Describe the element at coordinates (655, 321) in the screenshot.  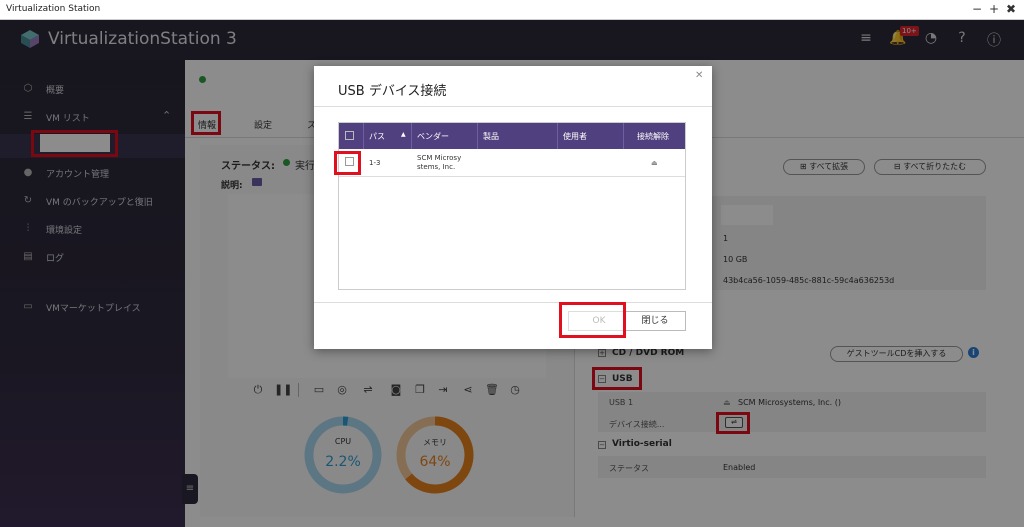
I see `close-button: 閉じる` at that location.